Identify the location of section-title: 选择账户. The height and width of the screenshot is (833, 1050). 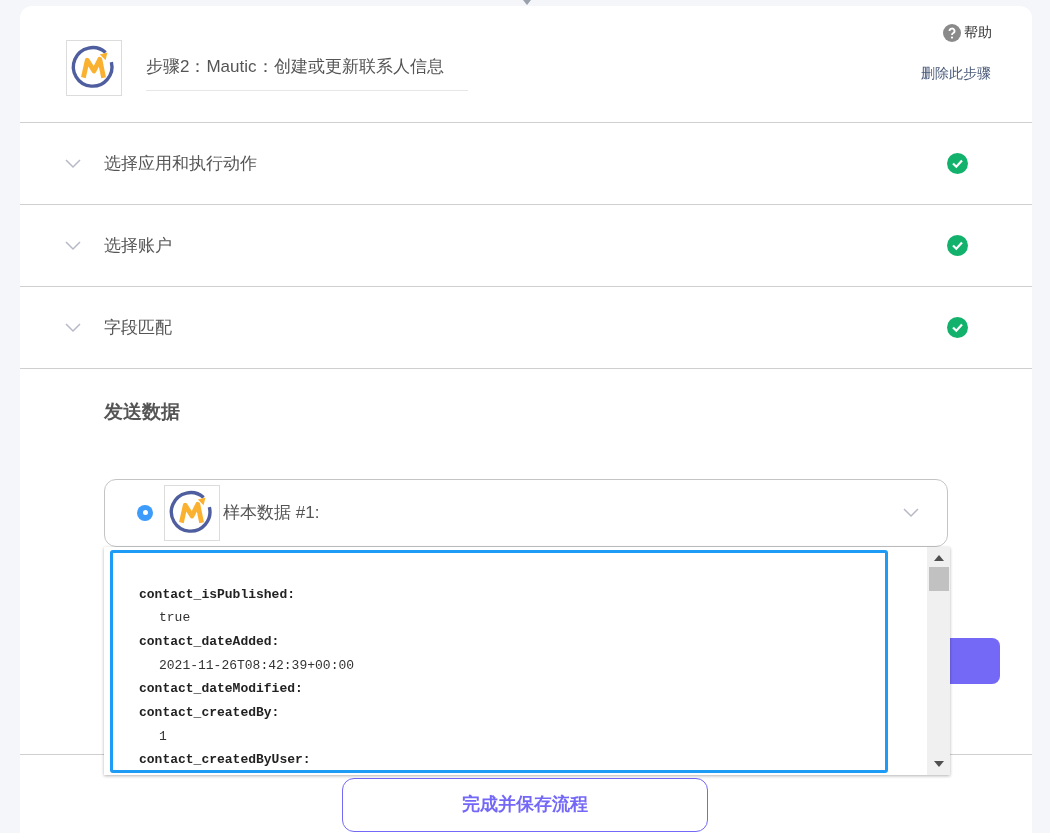
(138, 245).